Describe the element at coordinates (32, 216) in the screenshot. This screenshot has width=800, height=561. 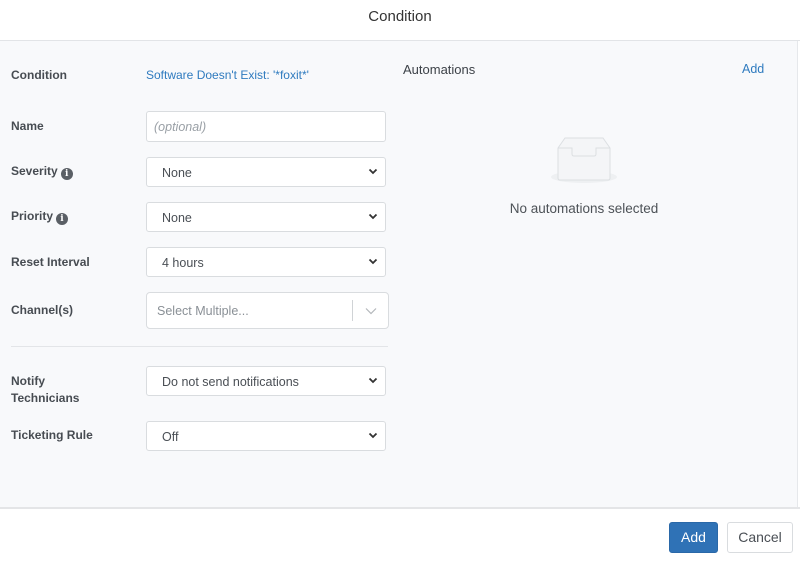
I see `priority-label-text: Priority` at that location.